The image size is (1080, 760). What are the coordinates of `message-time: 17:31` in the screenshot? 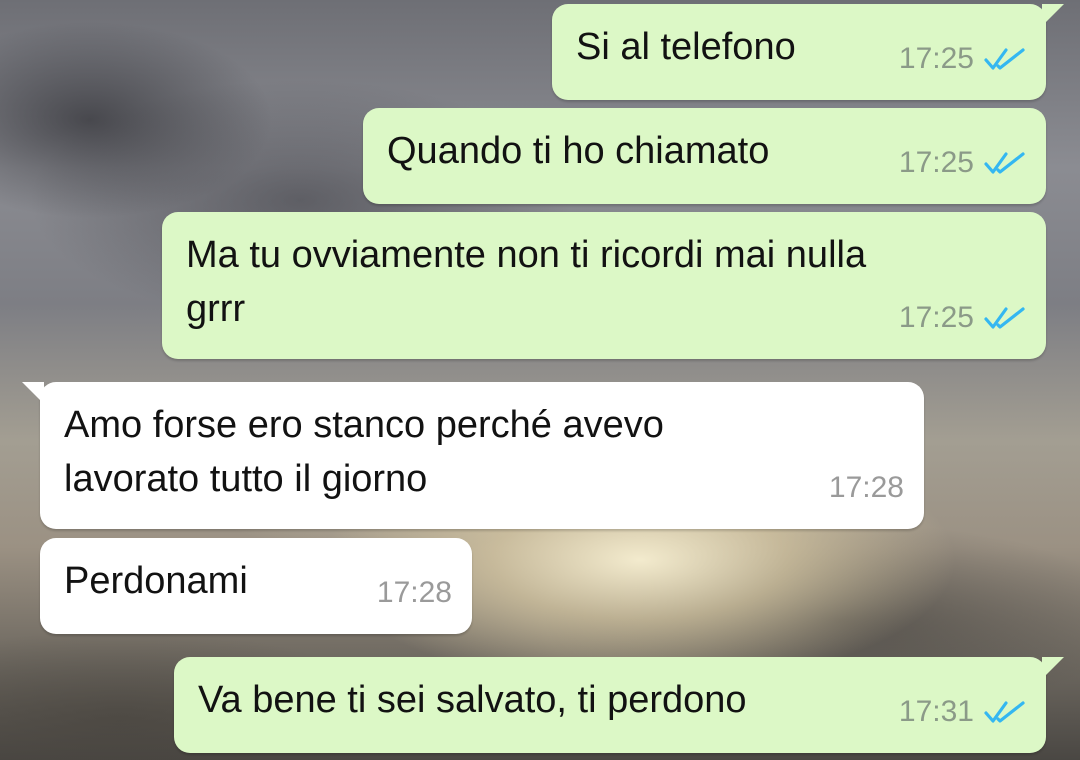 It's located at (936, 711).